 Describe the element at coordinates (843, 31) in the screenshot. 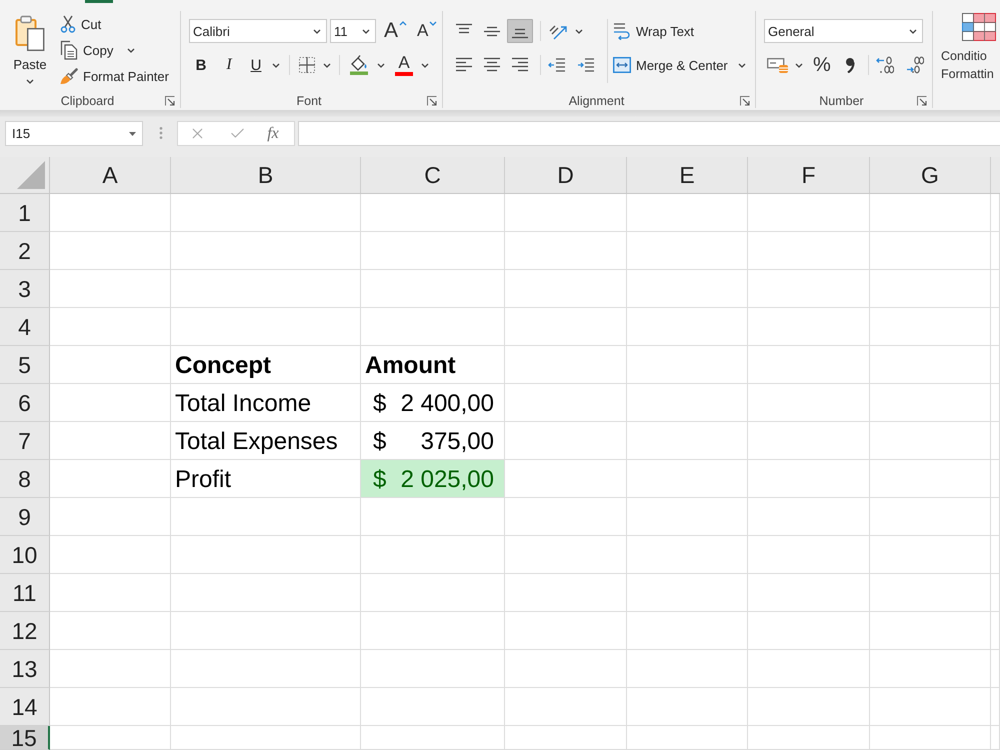

I see `number-format-field: General` at that location.